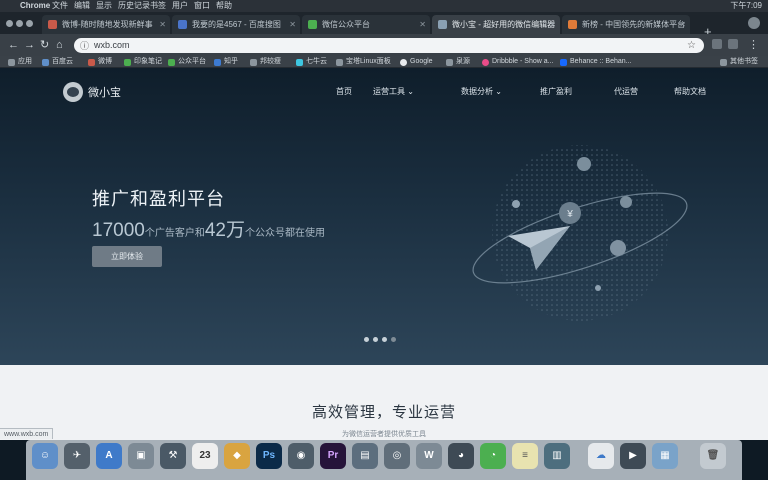  Describe the element at coordinates (134, 6) in the screenshot. I see `menu-history: 历史记录` at that location.